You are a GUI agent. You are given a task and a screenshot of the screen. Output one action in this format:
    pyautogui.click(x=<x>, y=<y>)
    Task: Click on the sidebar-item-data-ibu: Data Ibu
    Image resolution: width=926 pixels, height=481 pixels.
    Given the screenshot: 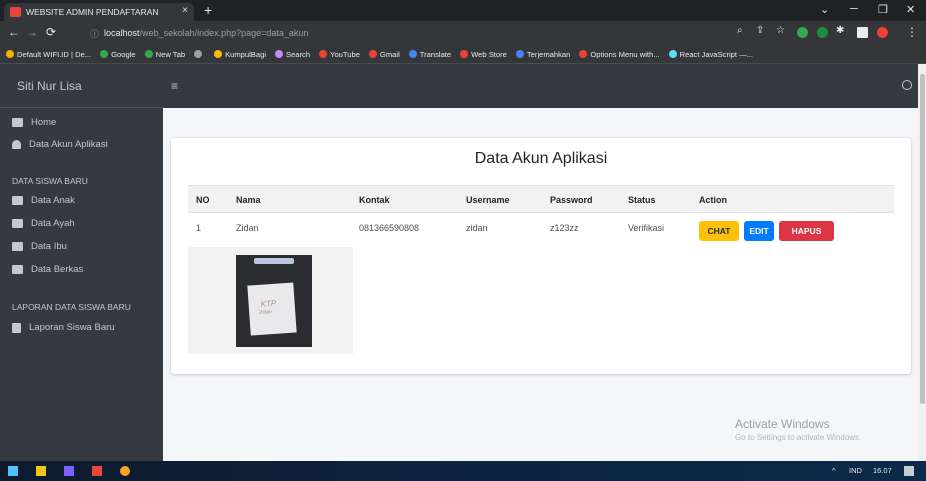 What is the action you would take?
    pyautogui.click(x=39, y=246)
    